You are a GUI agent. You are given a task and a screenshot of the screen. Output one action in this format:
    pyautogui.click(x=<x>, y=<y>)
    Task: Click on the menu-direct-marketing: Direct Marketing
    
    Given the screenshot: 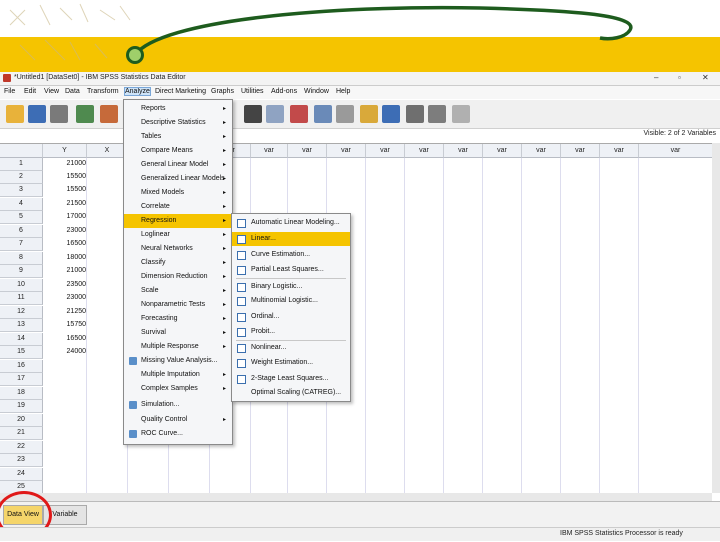 What is the action you would take?
    pyautogui.click(x=180, y=91)
    